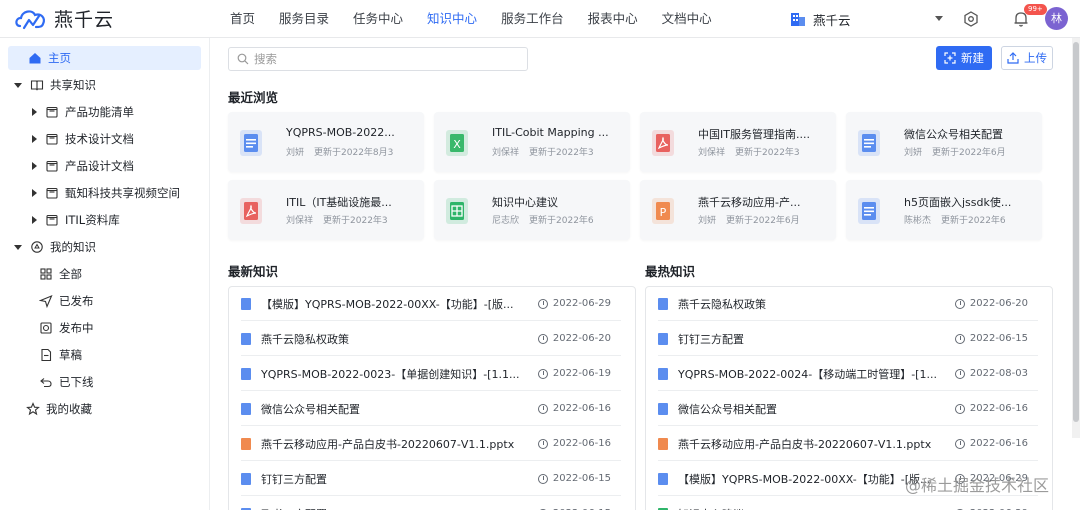  What do you see at coordinates (532, 142) in the screenshot?
I see `recent-card: X ITIL-Cobit Mapping ... 刘保祥 更新于2022年3` at bounding box center [532, 142].